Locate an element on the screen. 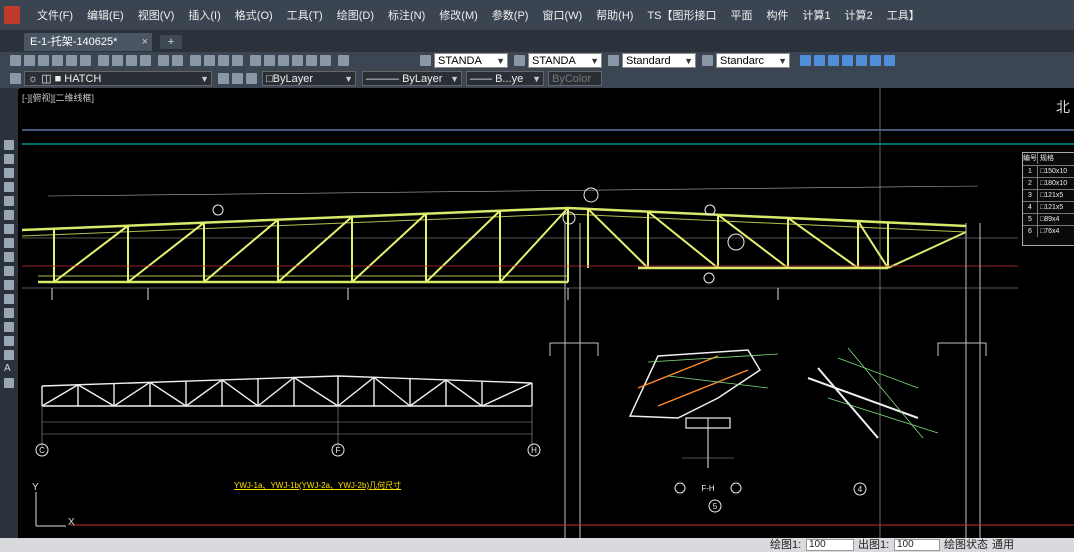  viewport-controls: [-][俯视][二维线框] is located at coordinates (58, 97).